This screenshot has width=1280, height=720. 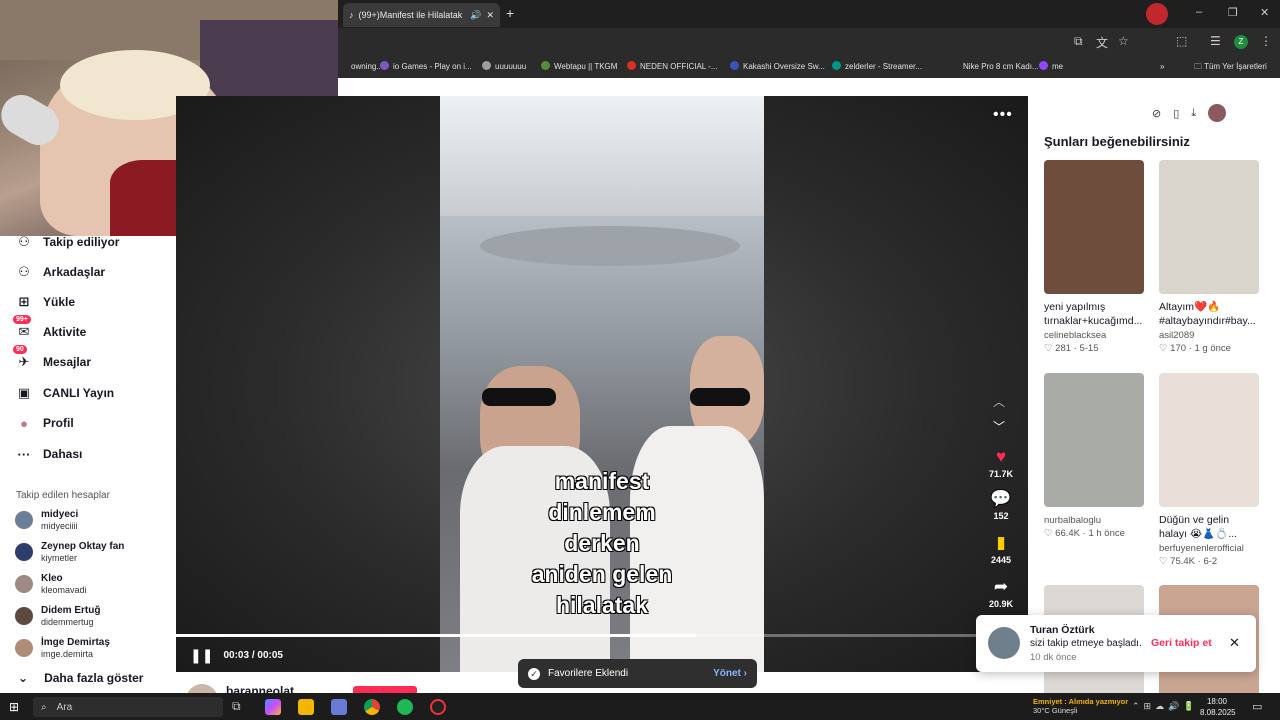 I want to click on bookmark-item: uuuuuuu, so click(x=504, y=67).